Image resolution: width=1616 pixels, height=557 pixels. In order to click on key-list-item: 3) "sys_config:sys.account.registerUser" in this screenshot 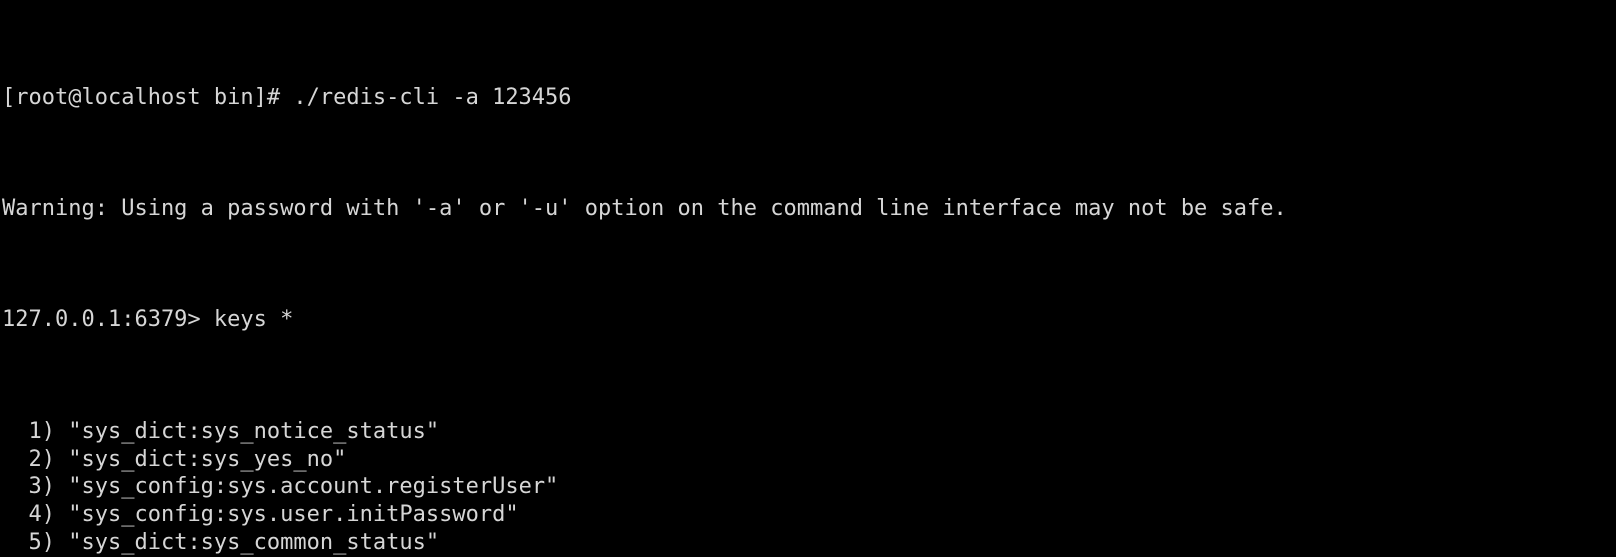, I will do `click(808, 487)`.